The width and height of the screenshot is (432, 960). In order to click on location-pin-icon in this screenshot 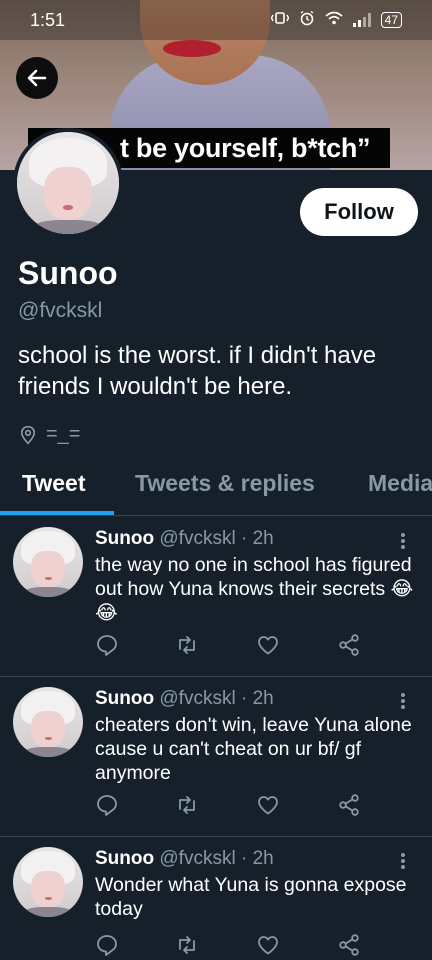, I will do `click(28, 435)`.